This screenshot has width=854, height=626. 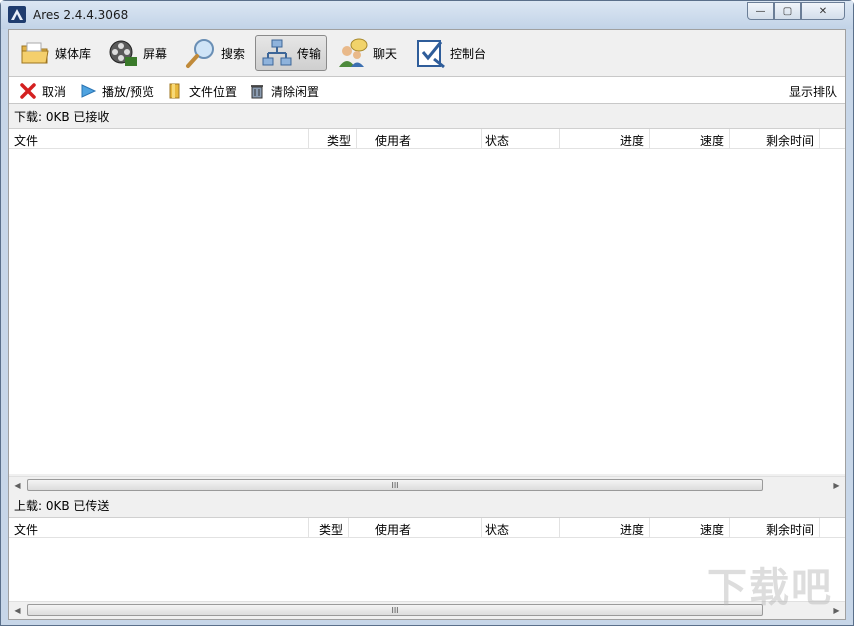 What do you see at coordinates (836, 485) in the screenshot?
I see `scroll-right-arrow: ▶` at bounding box center [836, 485].